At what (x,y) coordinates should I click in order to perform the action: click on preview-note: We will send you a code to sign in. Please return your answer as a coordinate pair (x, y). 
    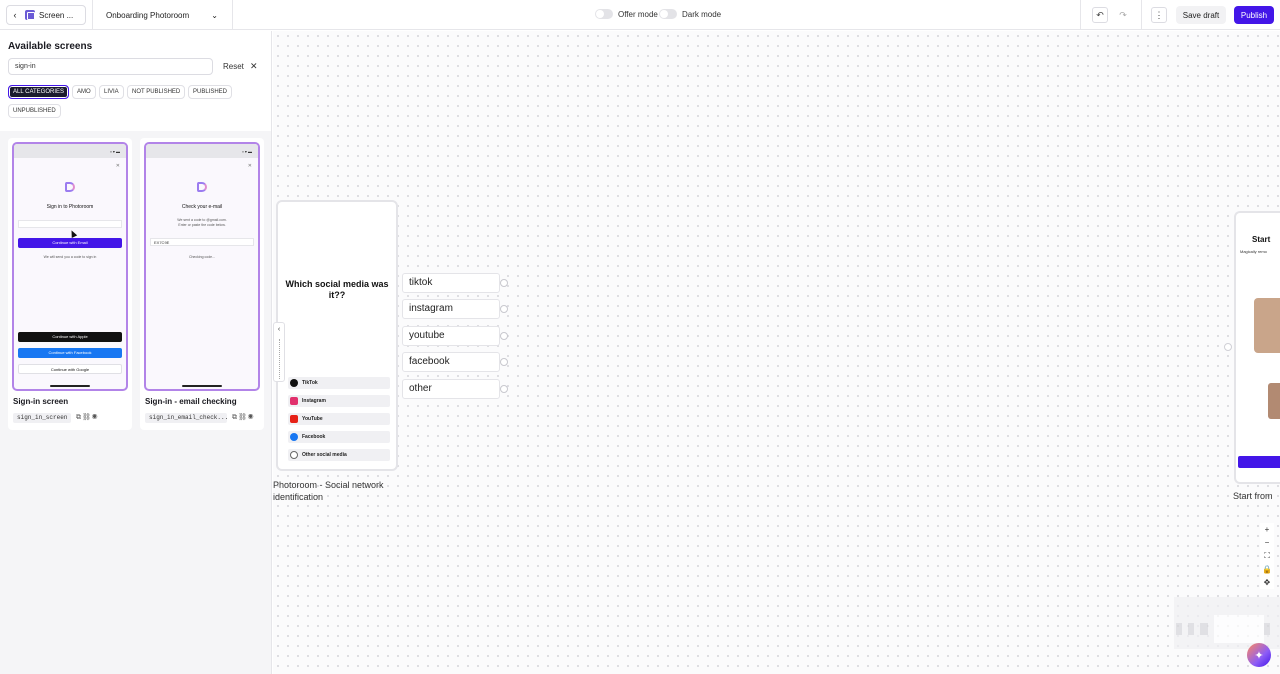
    Looking at the image, I should click on (70, 257).